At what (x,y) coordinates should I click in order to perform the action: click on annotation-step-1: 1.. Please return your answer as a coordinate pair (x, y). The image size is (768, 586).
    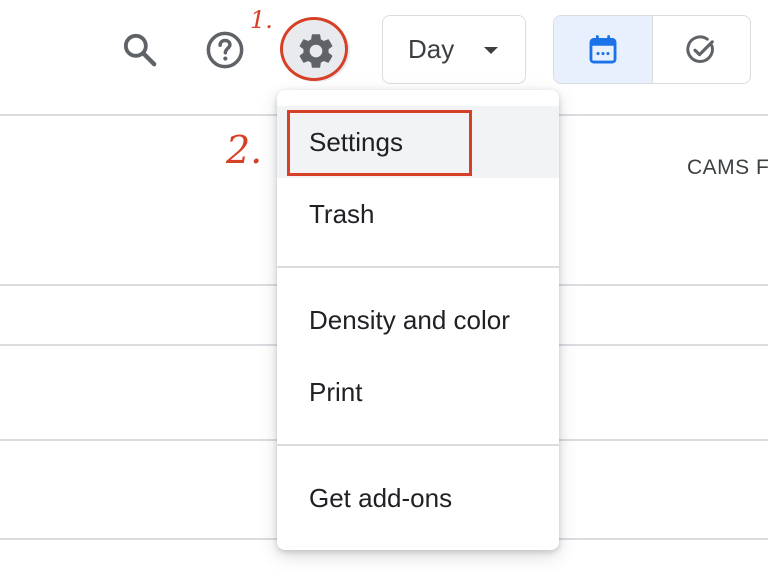
    Looking at the image, I should click on (261, 20).